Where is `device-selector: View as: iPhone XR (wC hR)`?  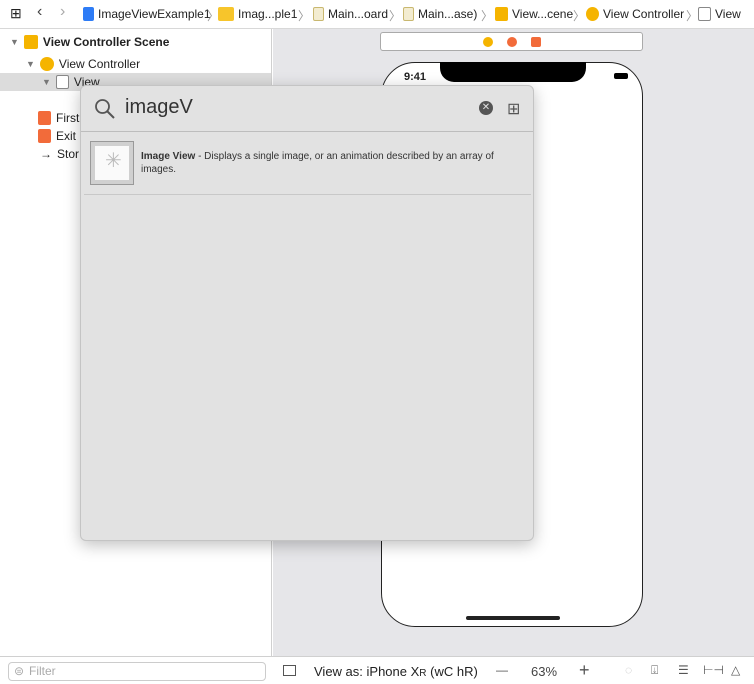 device-selector: View as: iPhone XR (wC hR) is located at coordinates (396, 671).